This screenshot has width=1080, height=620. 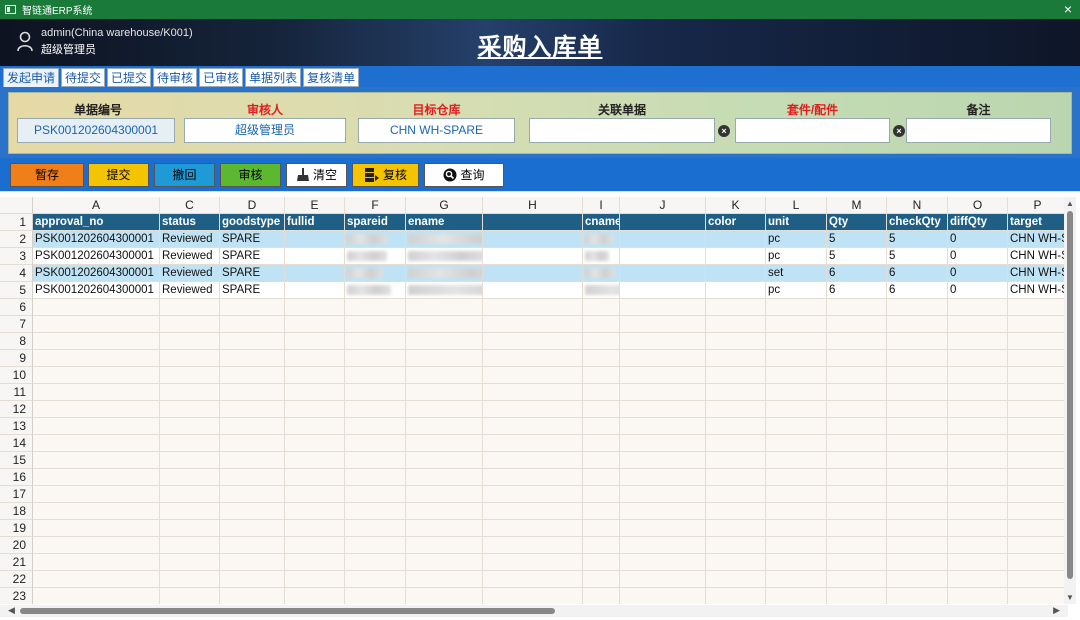 I want to click on table-cell: PSK001202604300001, so click(x=96, y=273).